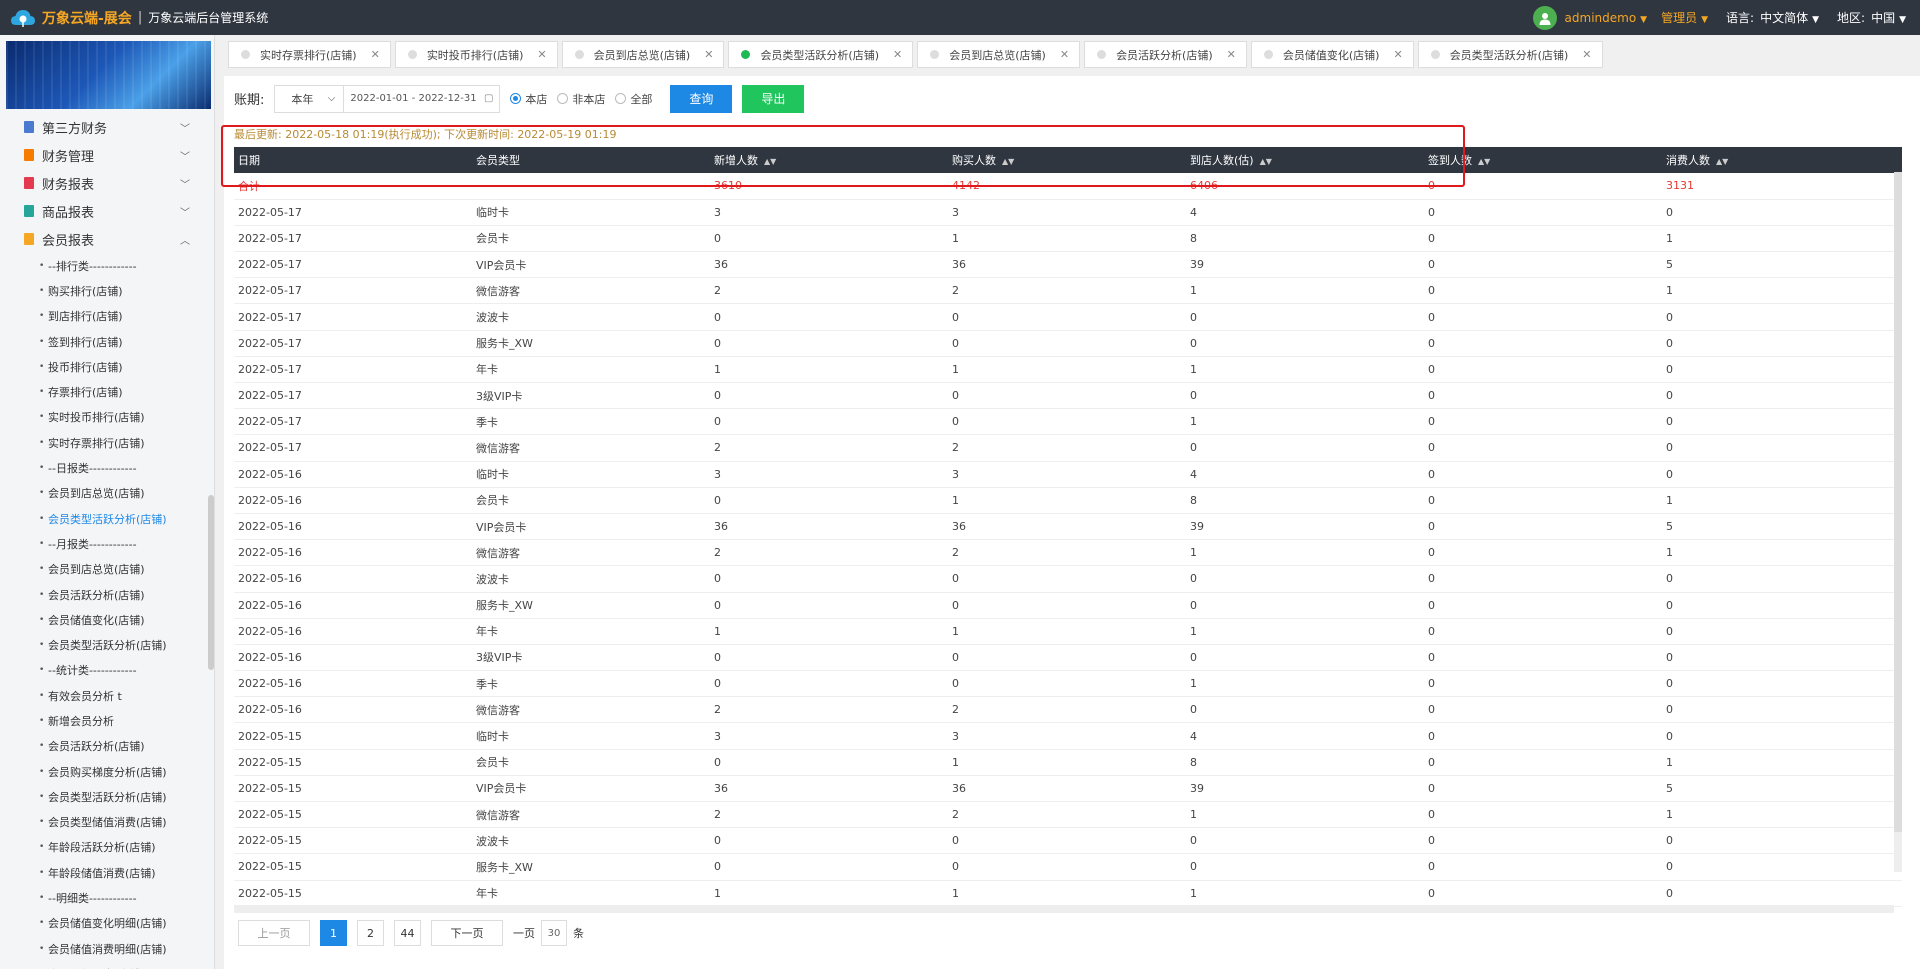 This screenshot has height=969, width=1920. I want to click on column-header: 签到人数 ▲▼, so click(1543, 160).